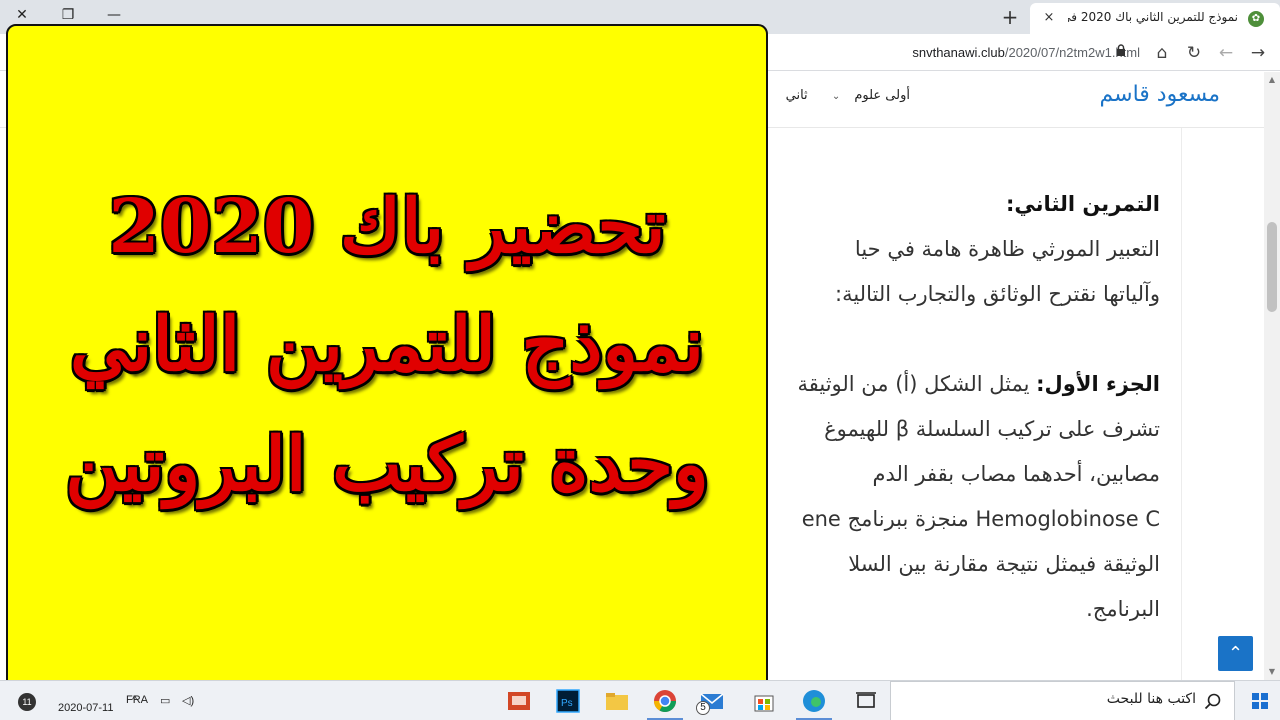 This screenshot has width=1280, height=720. What do you see at coordinates (1226, 53) in the screenshot?
I see `back-icon: ←` at bounding box center [1226, 53].